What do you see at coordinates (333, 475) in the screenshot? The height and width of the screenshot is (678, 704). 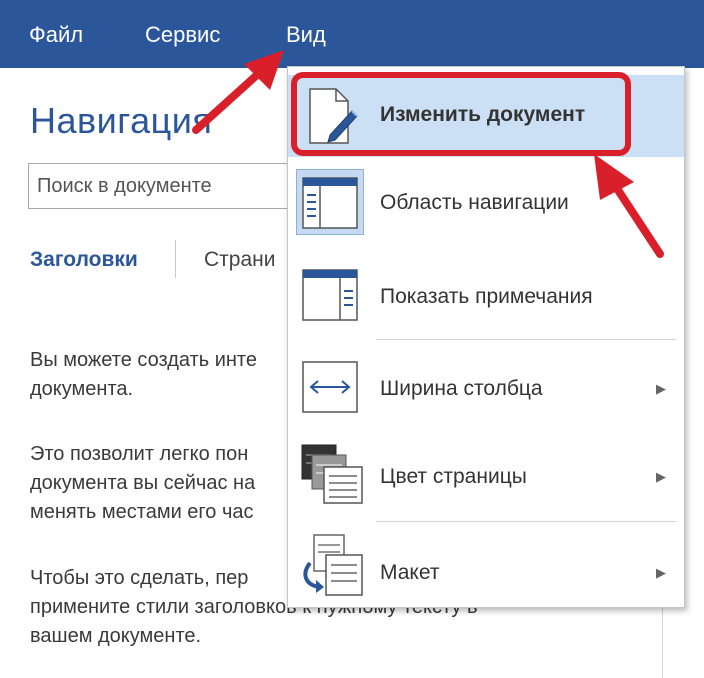 I see `page-color-icon` at bounding box center [333, 475].